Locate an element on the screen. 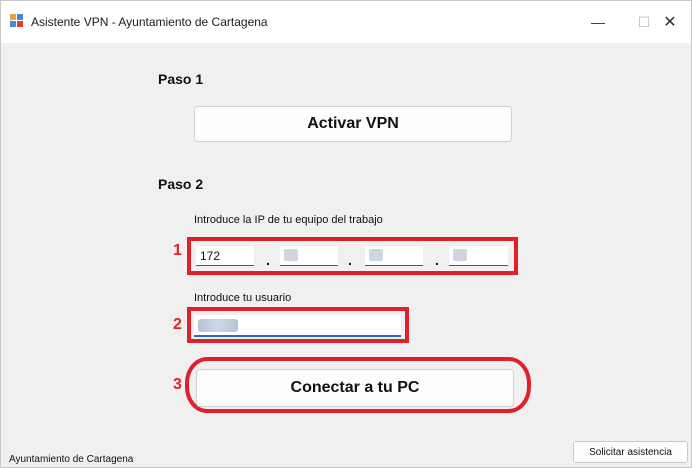  user-label: Introduce tu usuario is located at coordinates (243, 298).